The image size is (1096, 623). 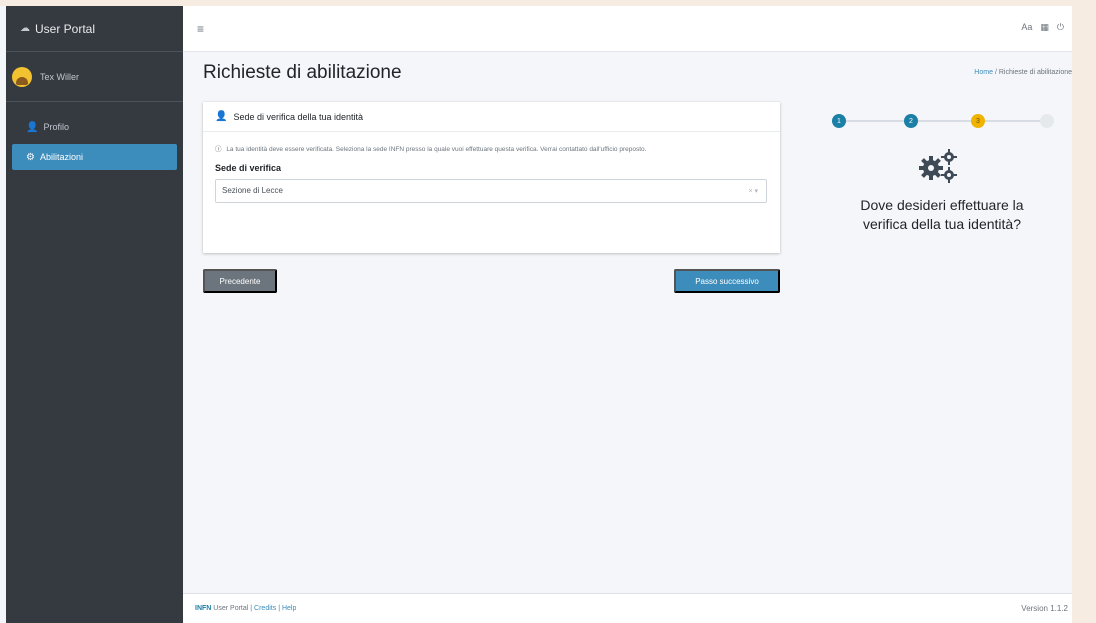 What do you see at coordinates (65, 28) in the screenshot?
I see `brand-title: User Portal` at bounding box center [65, 28].